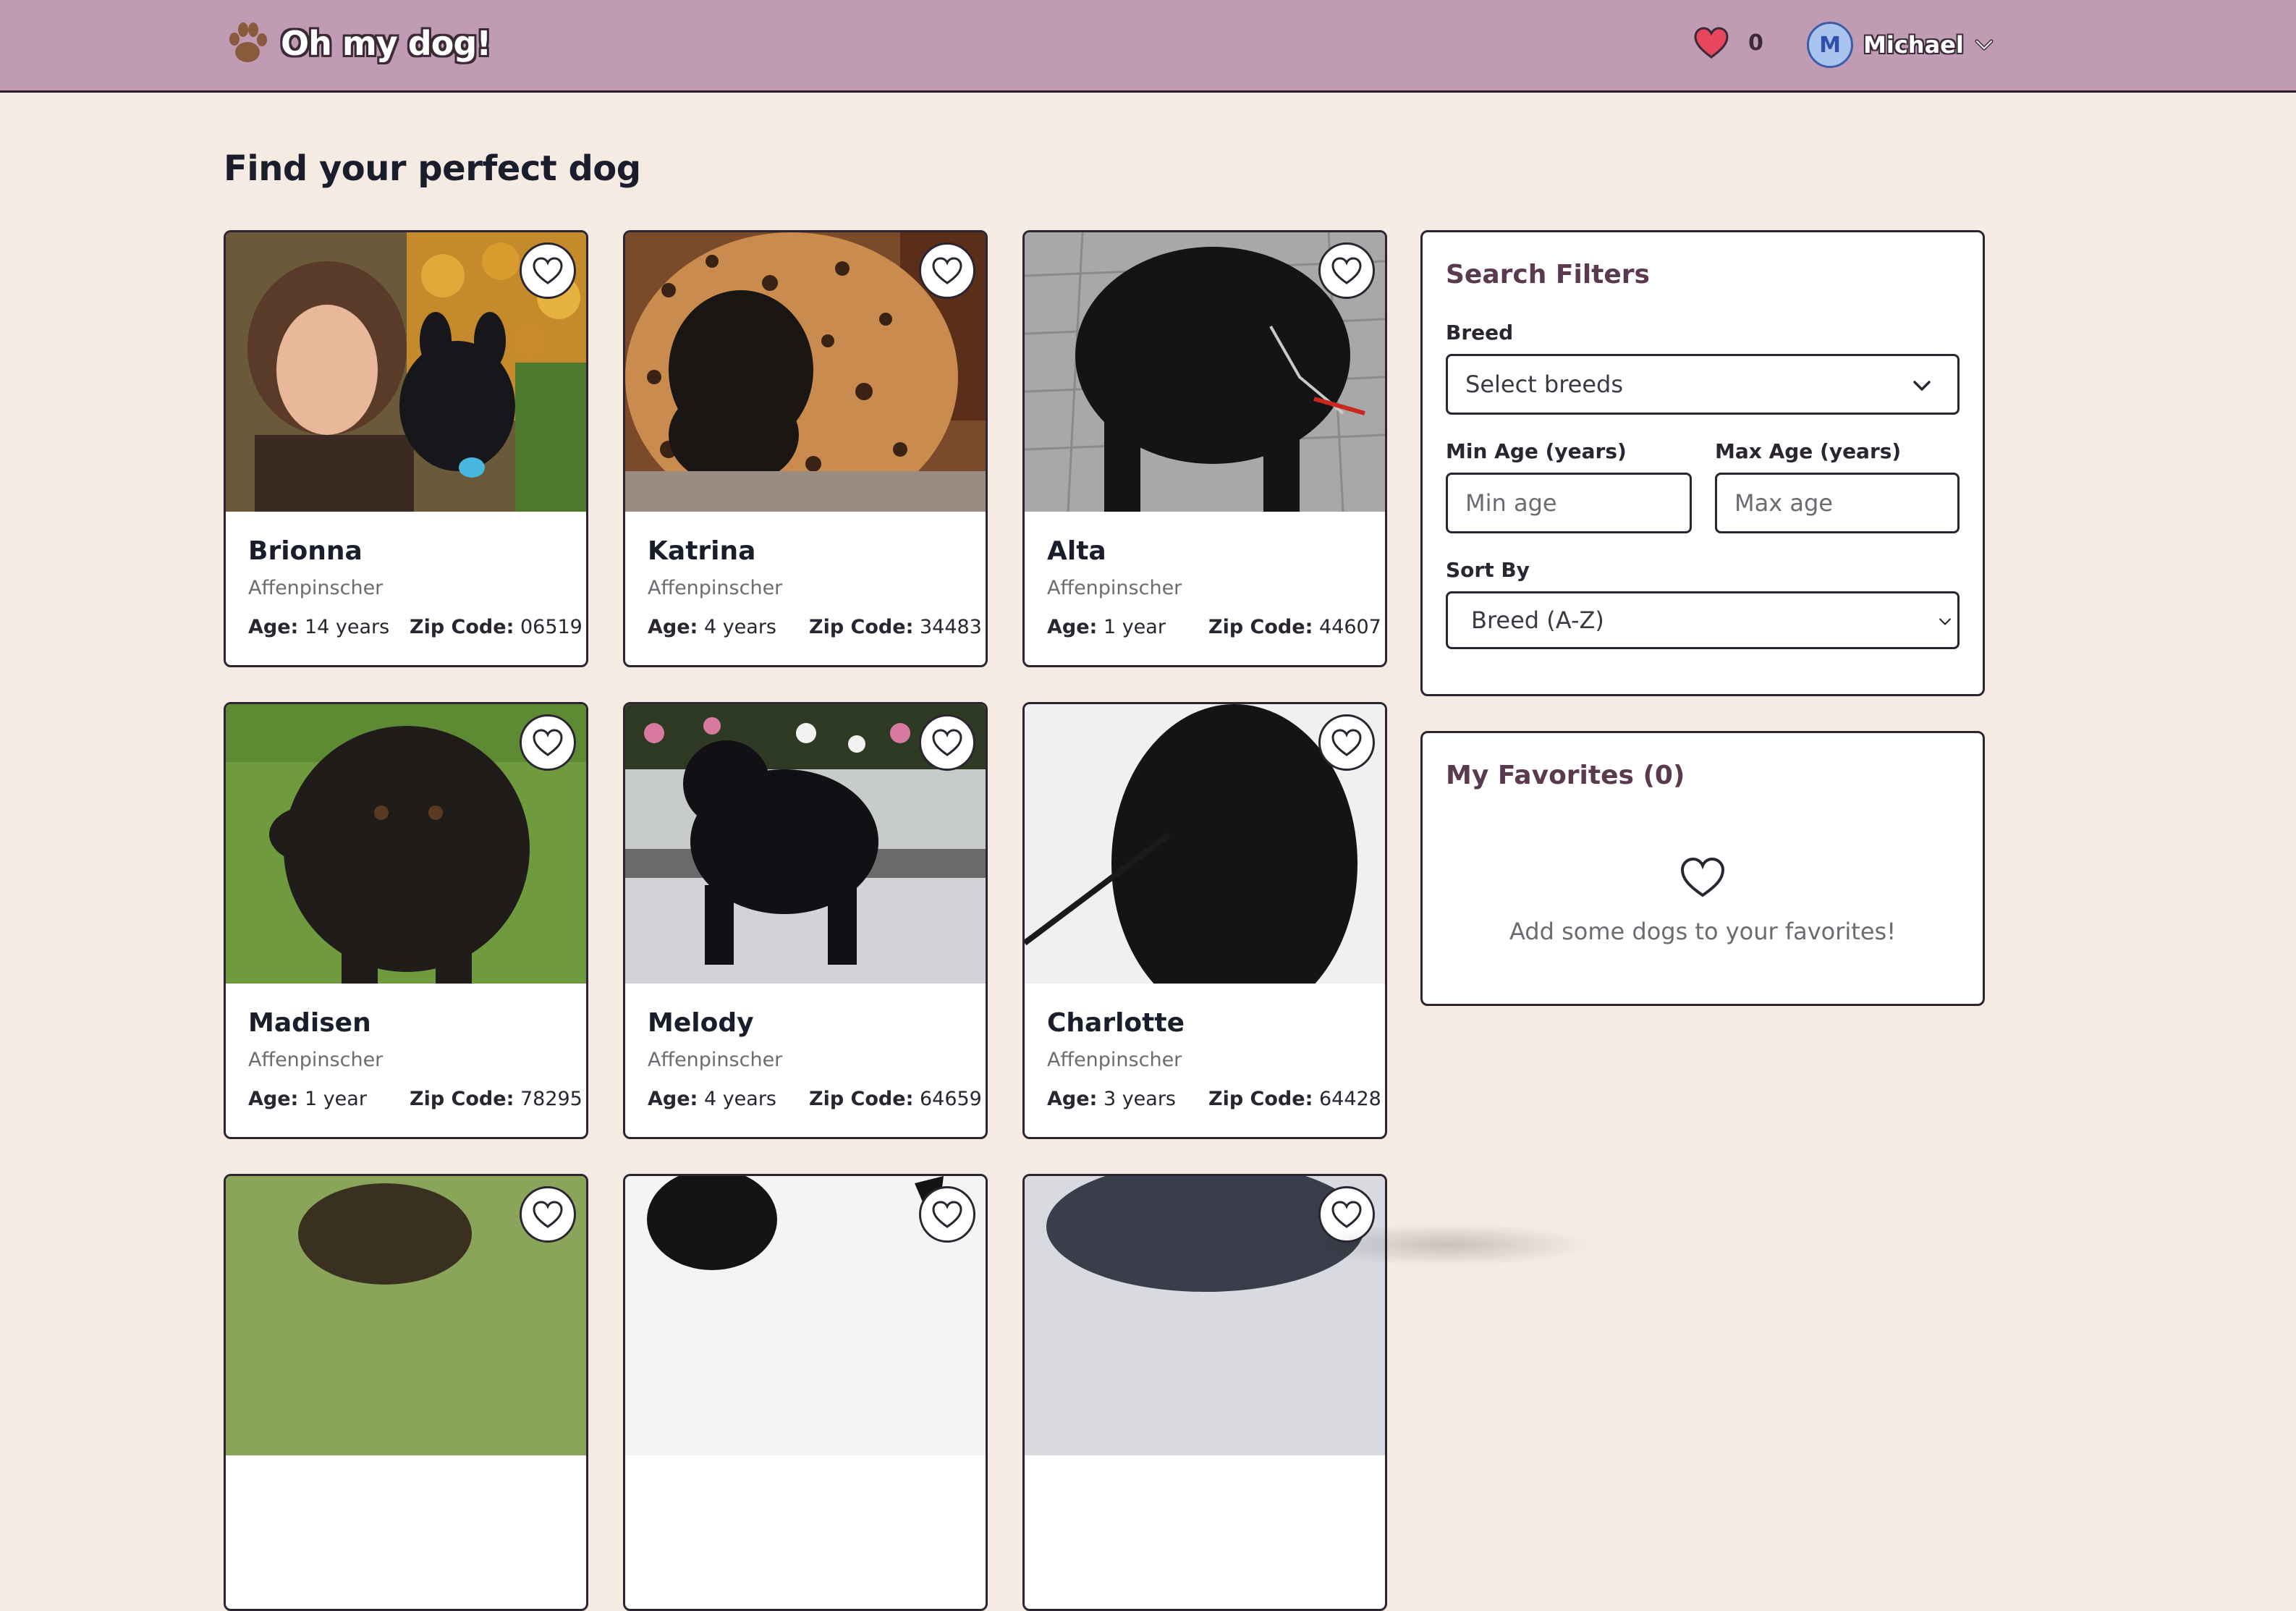 The height and width of the screenshot is (1611, 2296). Describe the element at coordinates (1488, 570) in the screenshot. I see `sort-label: Sort By` at that location.